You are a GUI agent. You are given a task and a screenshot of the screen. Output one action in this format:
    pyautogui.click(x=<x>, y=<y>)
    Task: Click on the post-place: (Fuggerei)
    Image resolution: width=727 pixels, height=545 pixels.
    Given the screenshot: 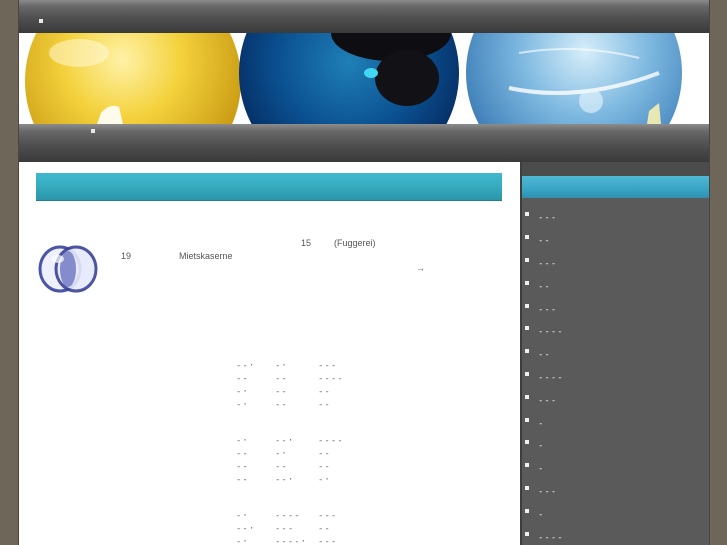 What is the action you would take?
    pyautogui.click(x=355, y=243)
    